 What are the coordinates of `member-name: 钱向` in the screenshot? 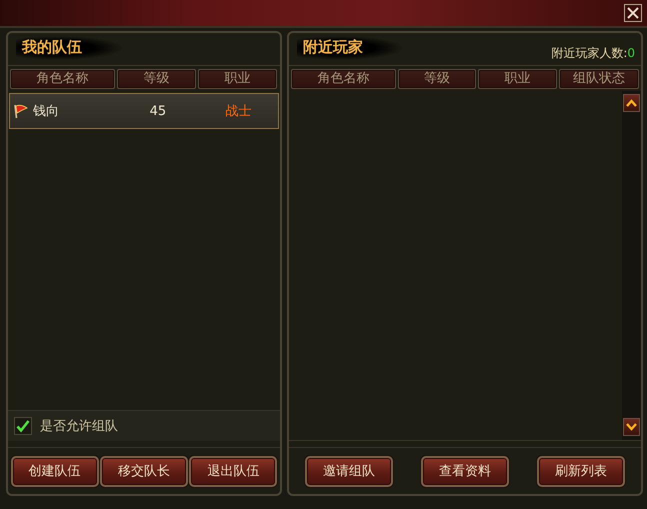 It's located at (46, 111).